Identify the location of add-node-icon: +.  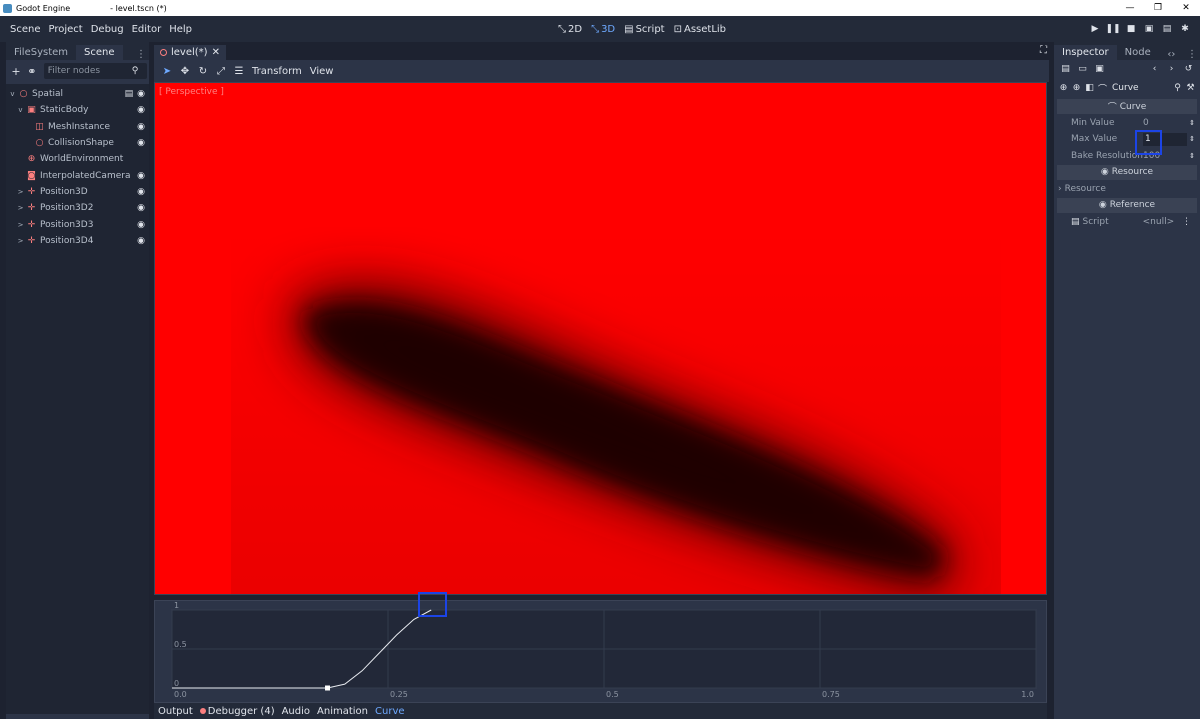
(16, 71).